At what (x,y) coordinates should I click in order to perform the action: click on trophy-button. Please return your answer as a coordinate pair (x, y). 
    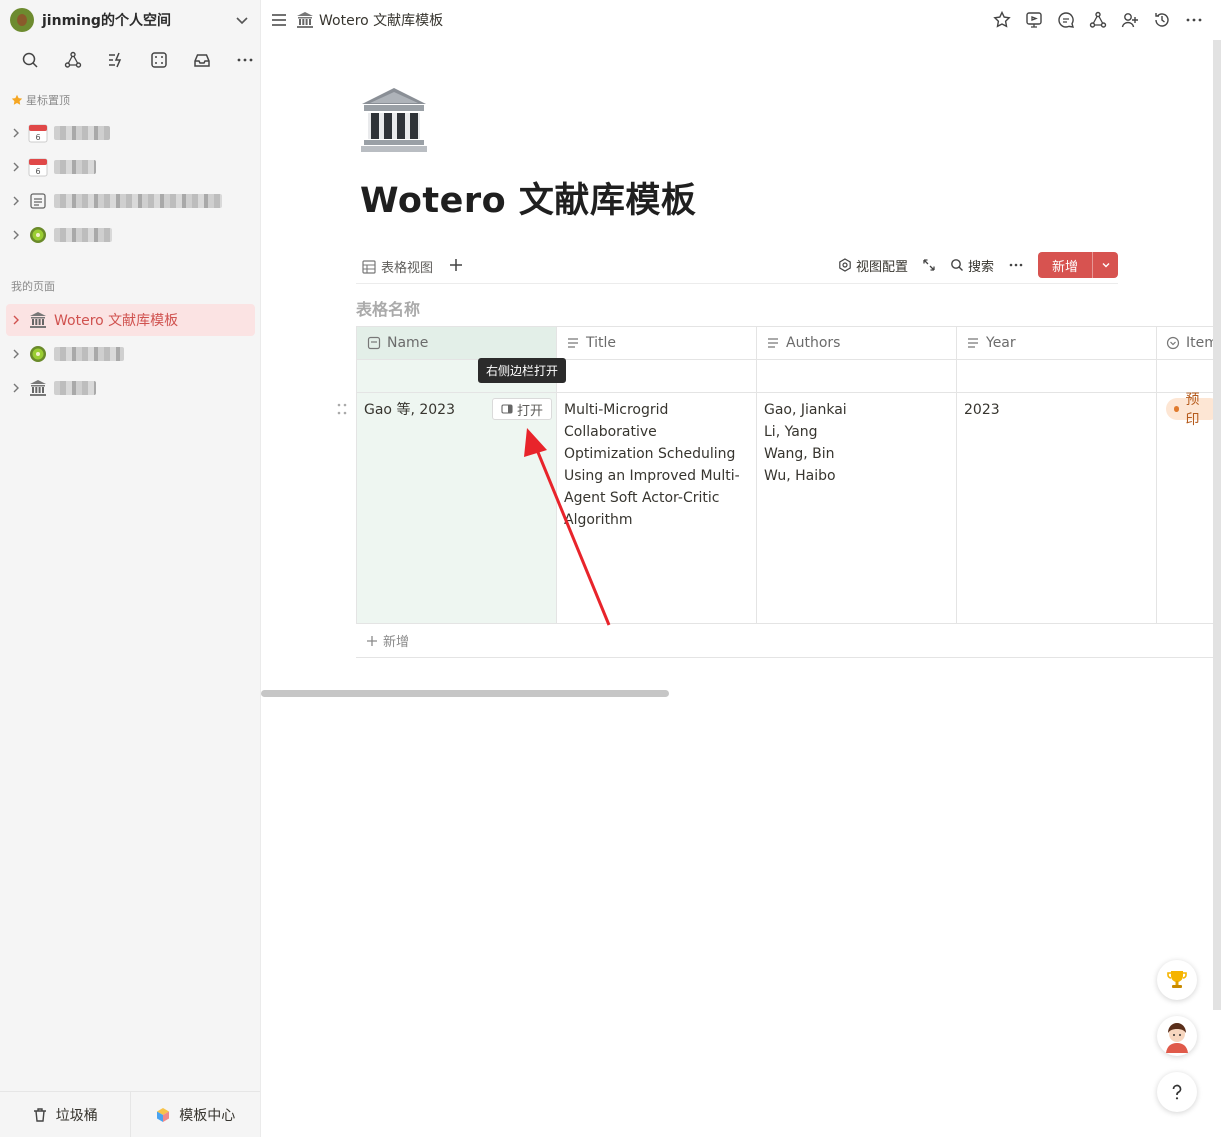
    Looking at the image, I should click on (1177, 980).